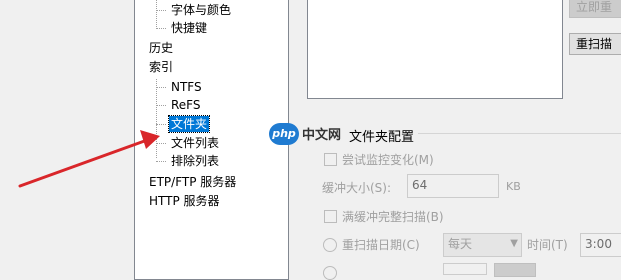  Describe the element at coordinates (150, 139) in the screenshot. I see `arrow-head` at that location.